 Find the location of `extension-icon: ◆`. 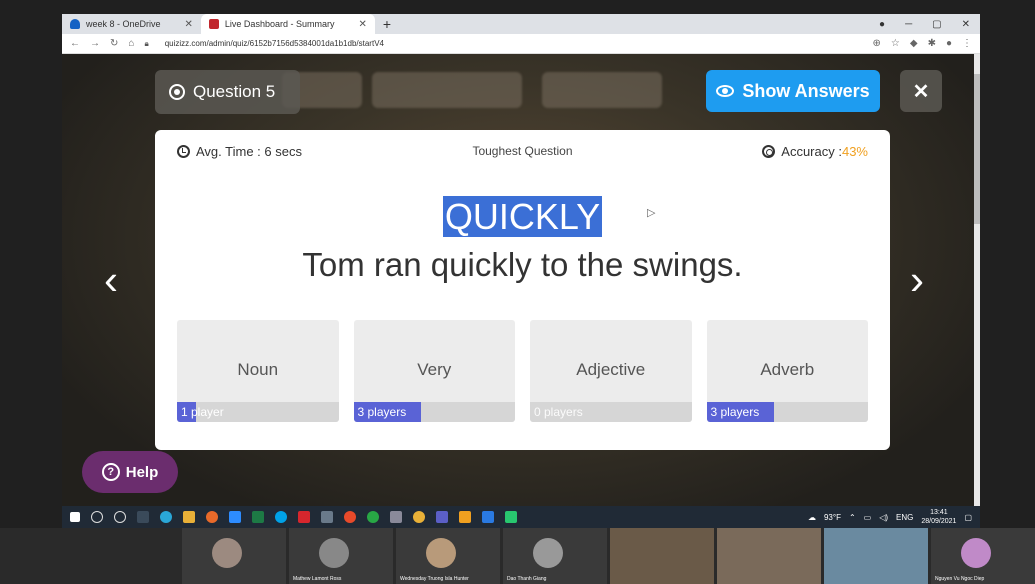

extension-icon: ◆ is located at coordinates (914, 43).